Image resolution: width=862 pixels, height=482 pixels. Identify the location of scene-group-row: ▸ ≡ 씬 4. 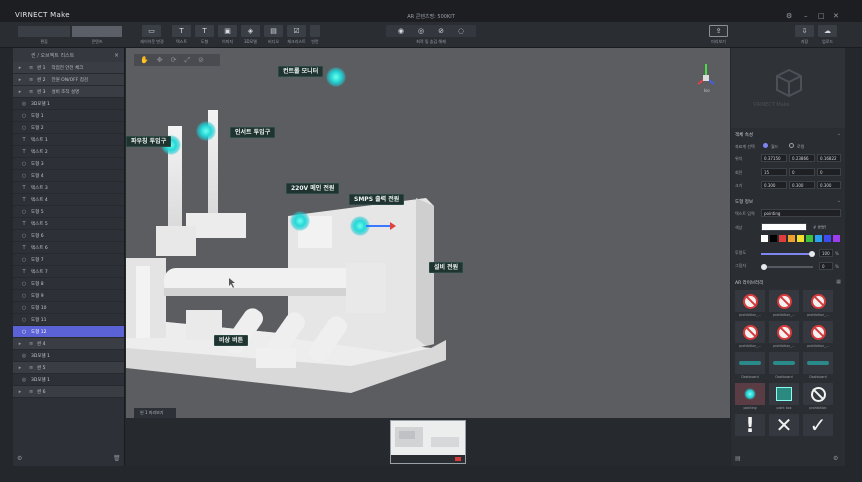
(68, 344).